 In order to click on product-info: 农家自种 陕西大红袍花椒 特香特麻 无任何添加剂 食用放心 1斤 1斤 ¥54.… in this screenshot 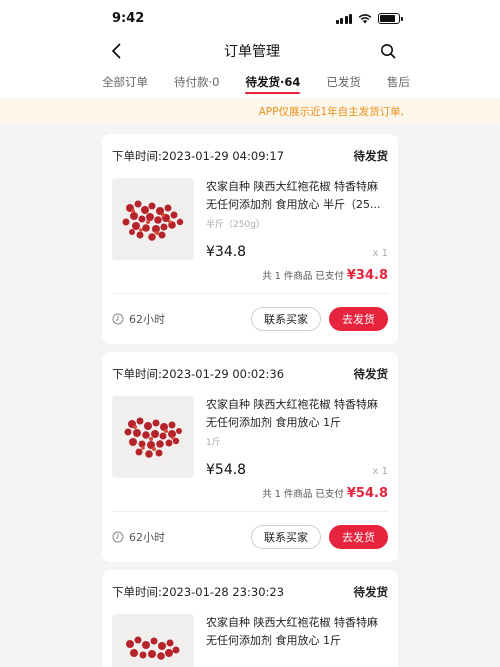, I will do `click(297, 437)`.